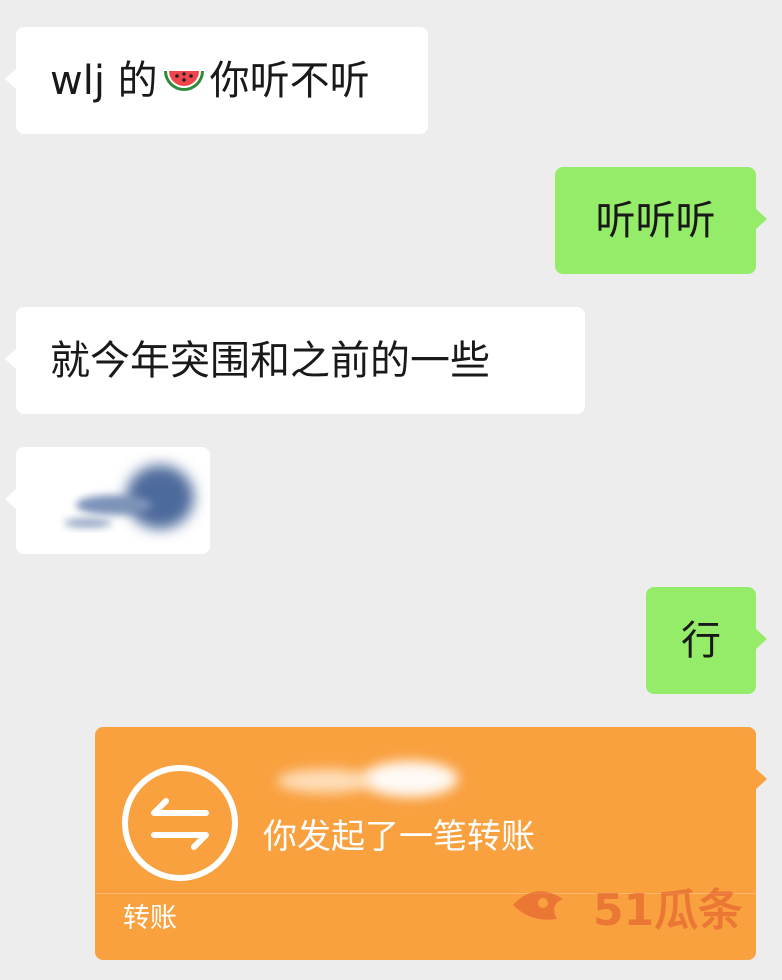 The width and height of the screenshot is (782, 980). What do you see at coordinates (270, 360) in the screenshot?
I see `message-text: 就今年突围和之前的一些` at bounding box center [270, 360].